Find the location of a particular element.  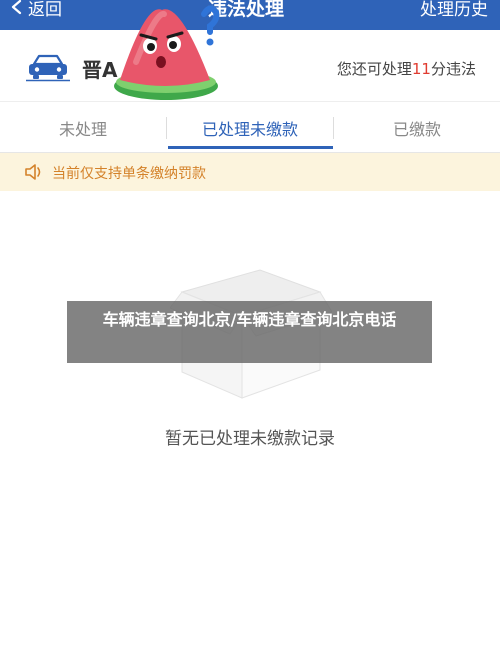

empty-state-text: 暂无已处理未缴款记录 is located at coordinates (250, 439).